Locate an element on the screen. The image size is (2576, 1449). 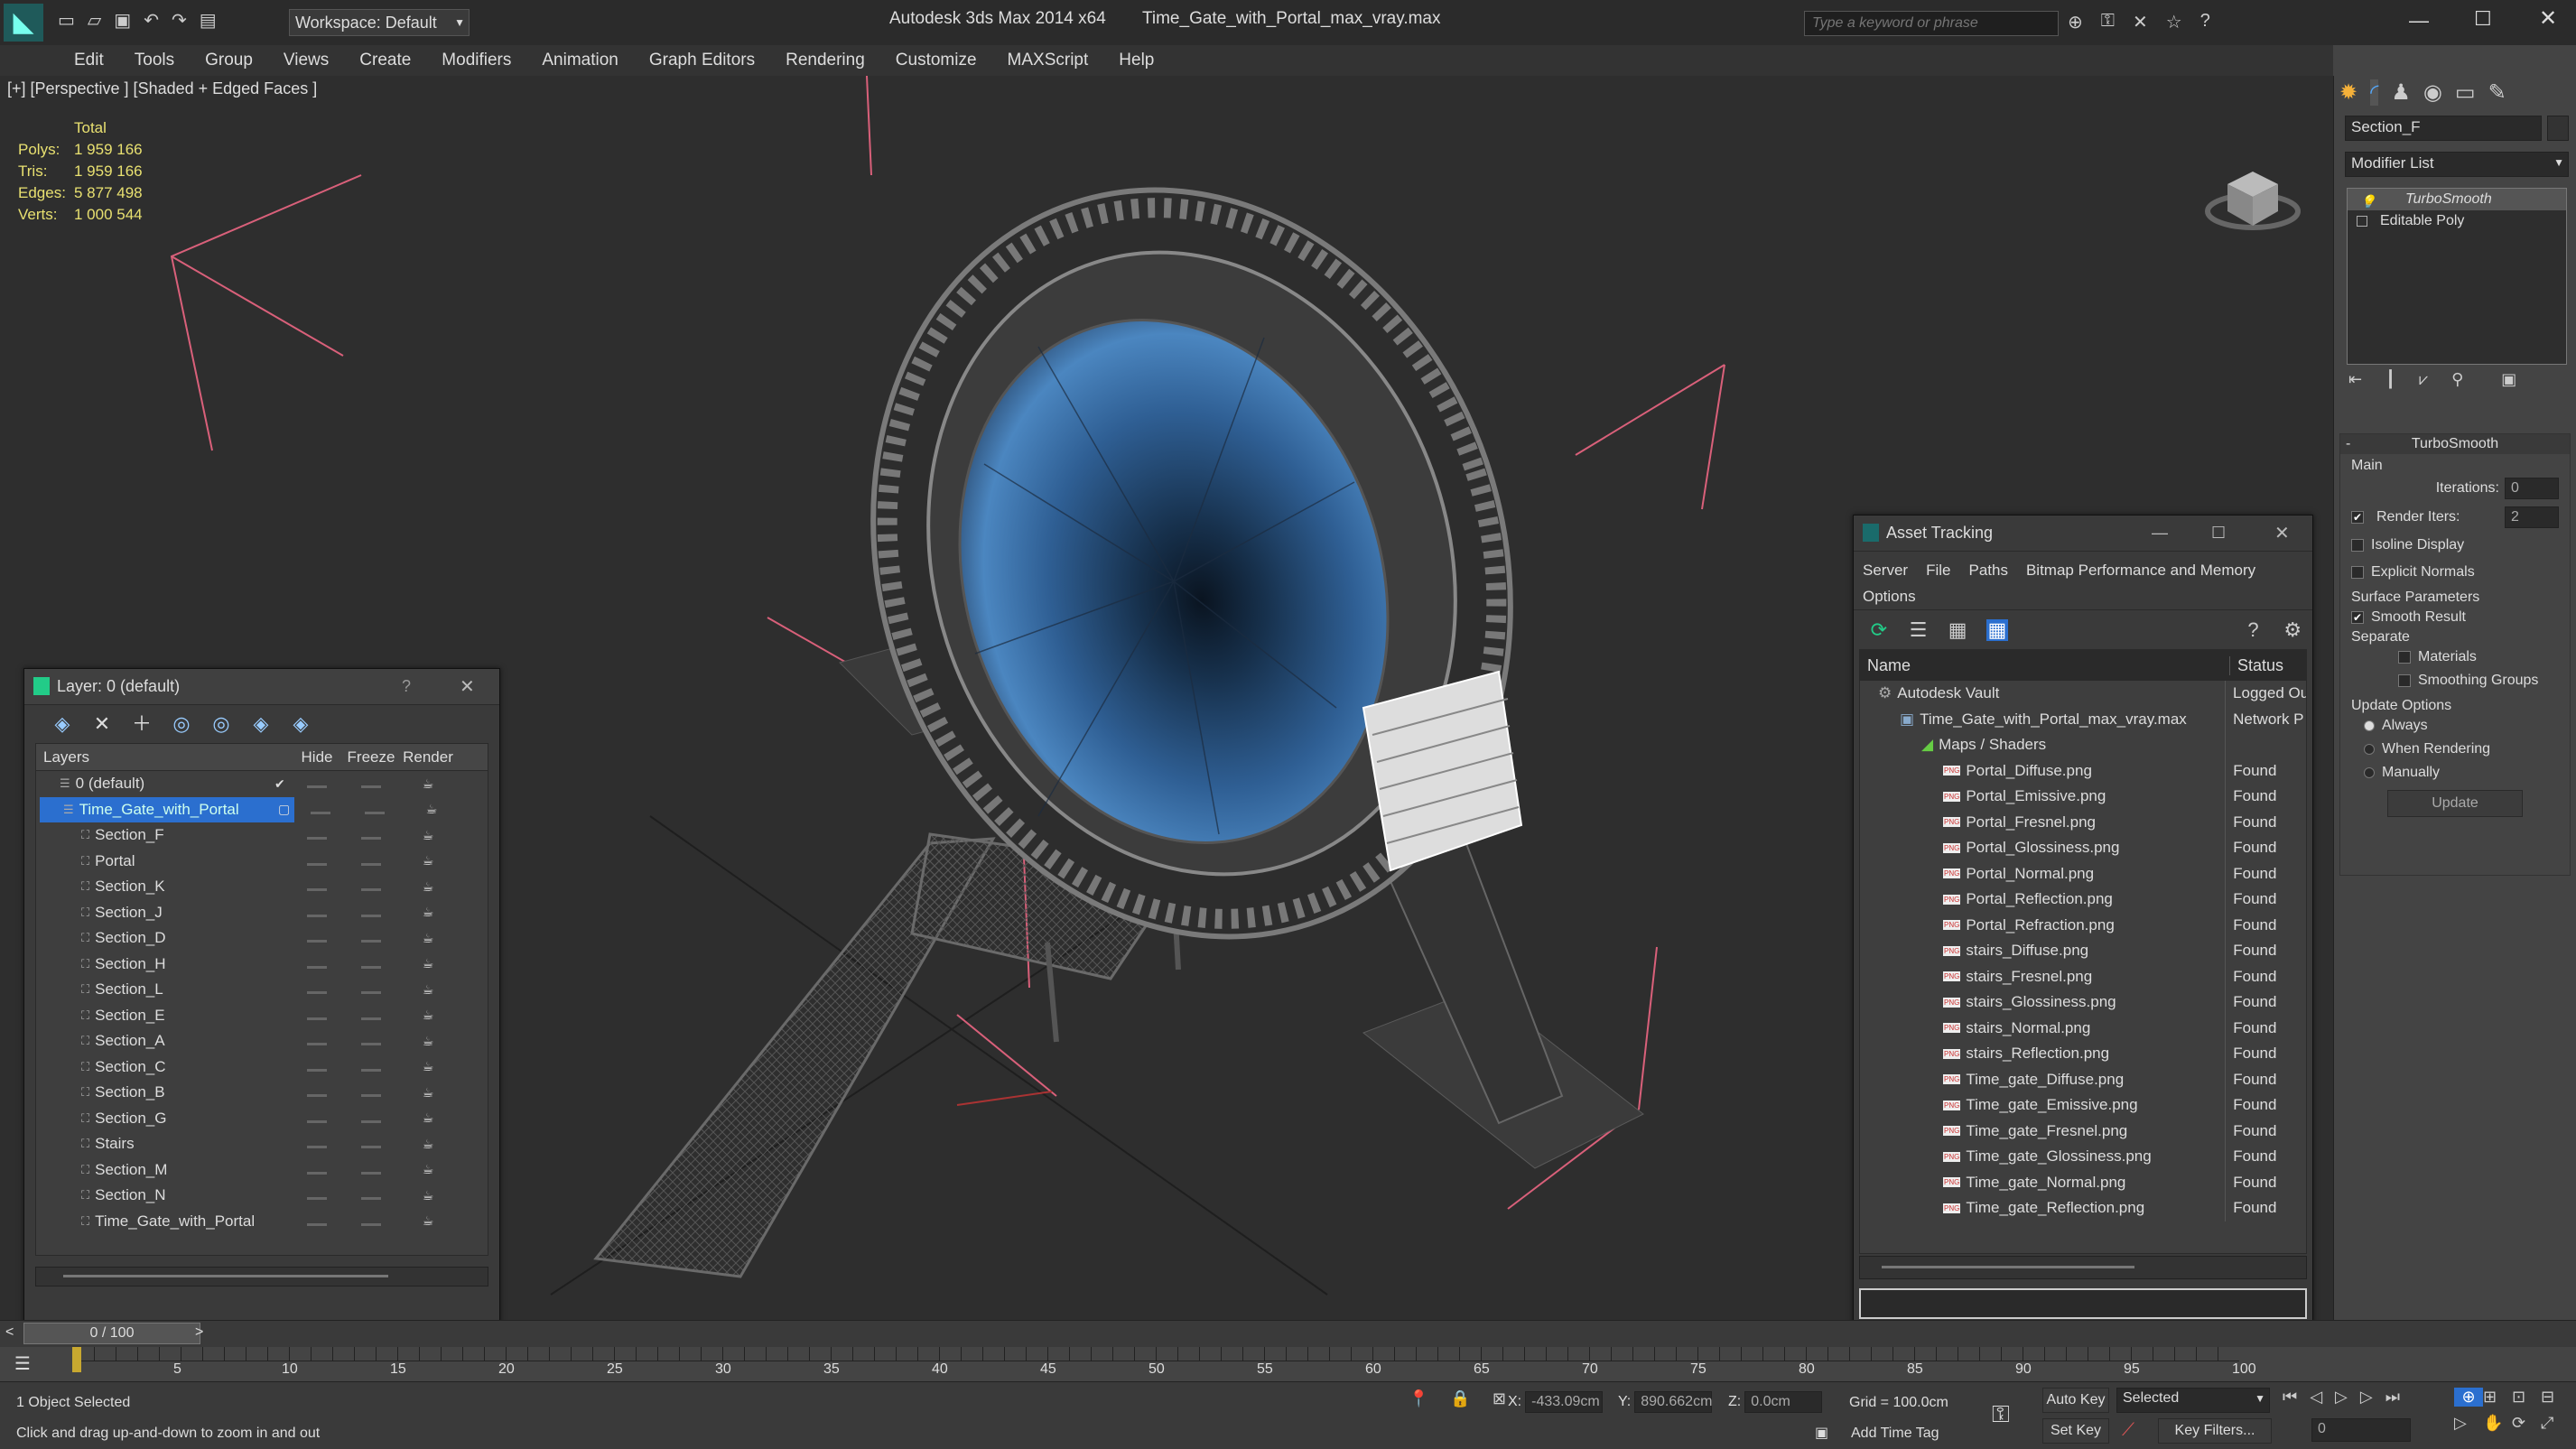
col-render: Render is located at coordinates (428, 757).